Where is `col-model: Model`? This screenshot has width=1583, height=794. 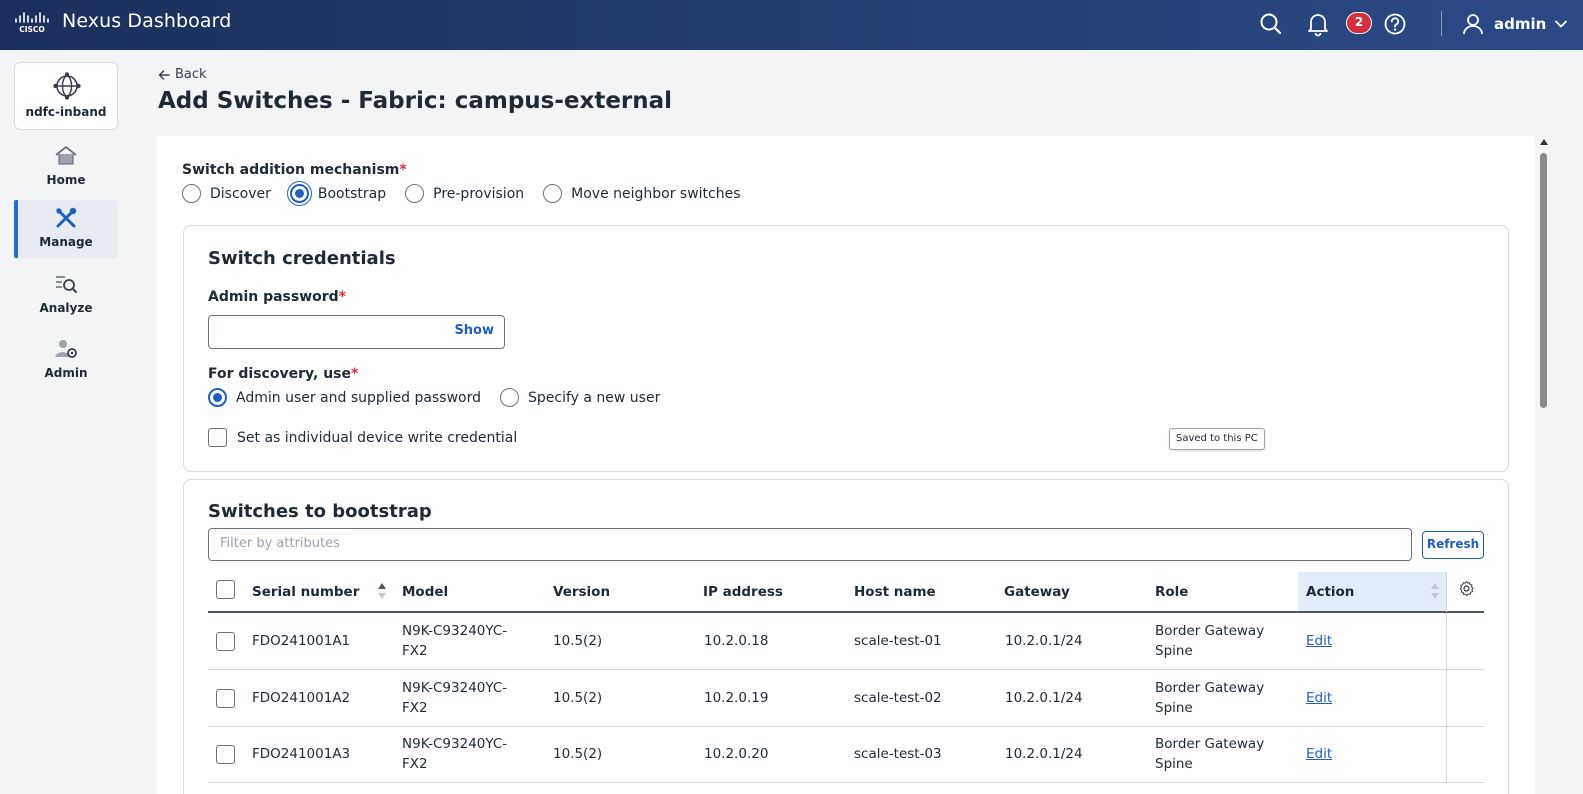 col-model: Model is located at coordinates (425, 592).